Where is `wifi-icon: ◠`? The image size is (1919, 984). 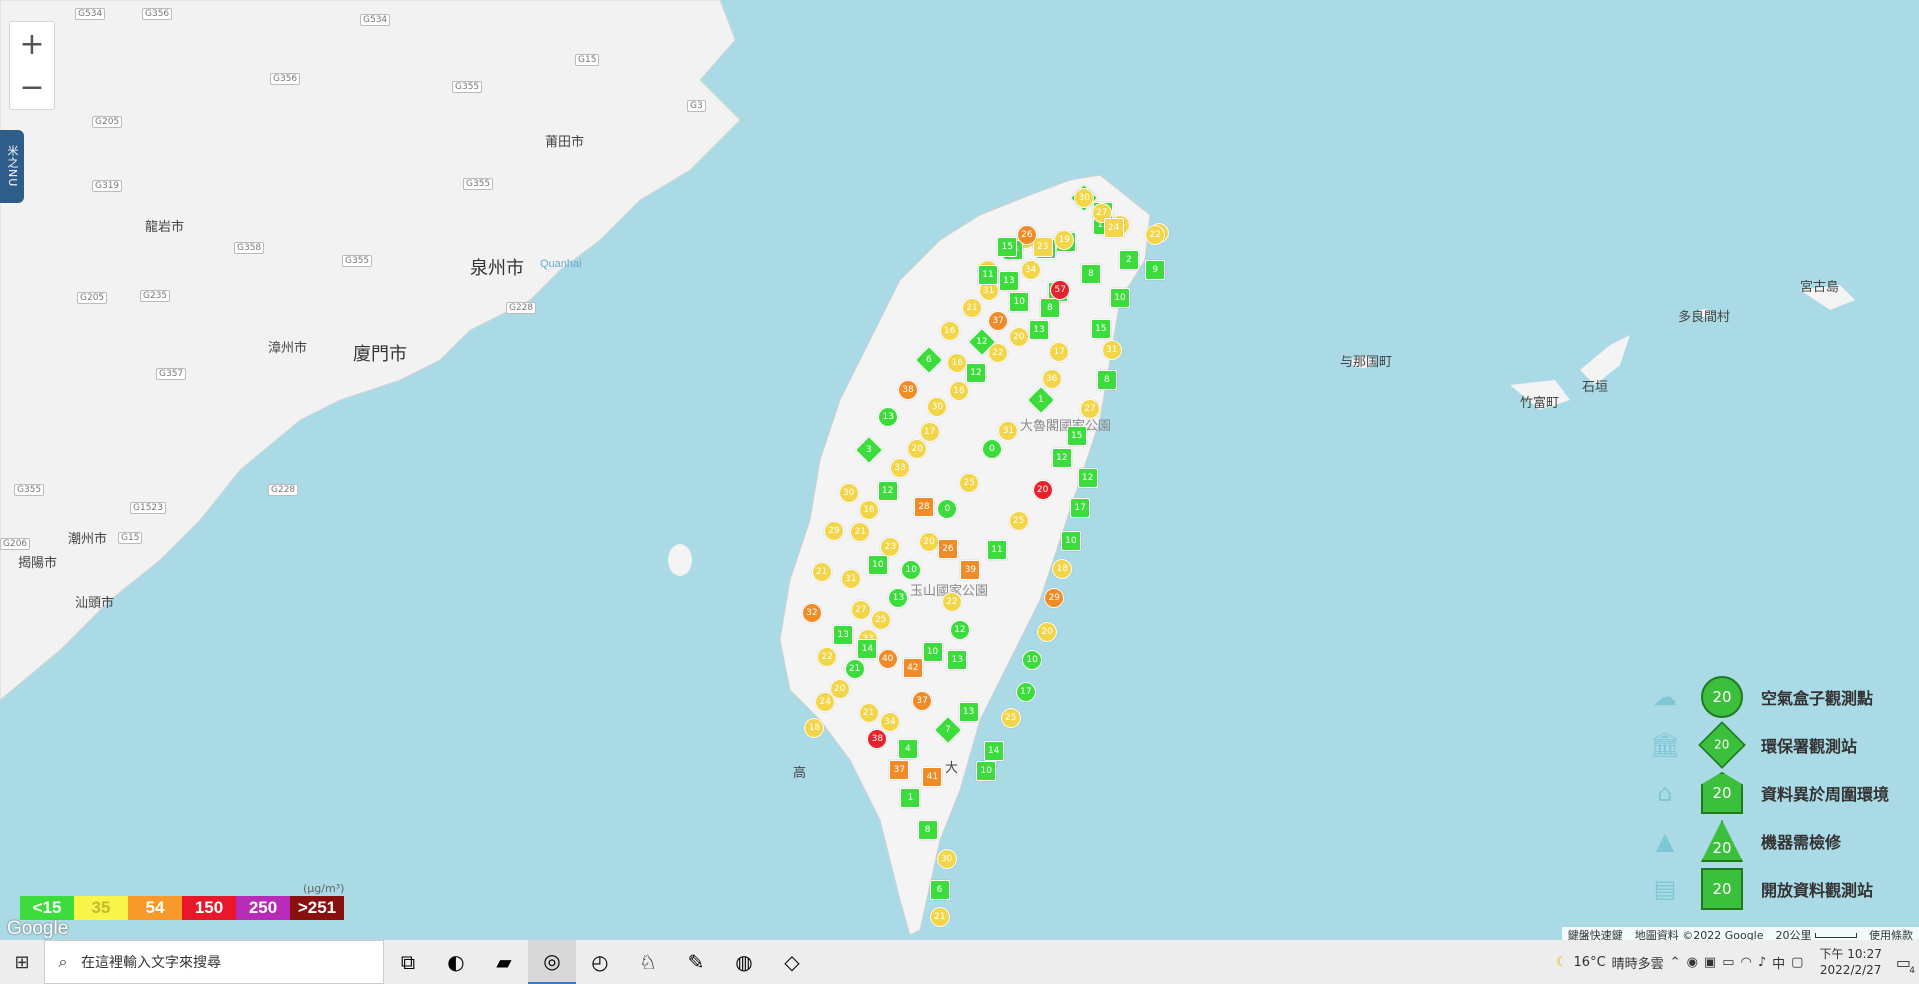 wifi-icon: ◠ is located at coordinates (1746, 962).